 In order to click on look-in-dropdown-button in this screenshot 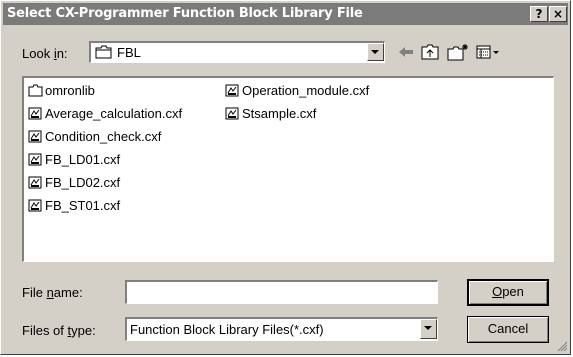, I will do `click(375, 52)`.